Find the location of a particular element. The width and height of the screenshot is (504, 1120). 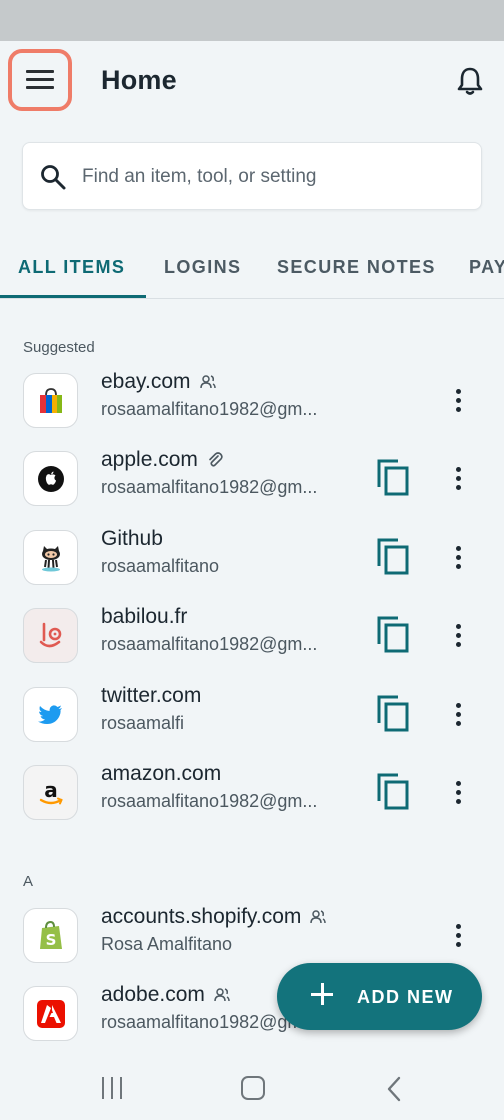

system-navigation-bar is located at coordinates (252, 1086).